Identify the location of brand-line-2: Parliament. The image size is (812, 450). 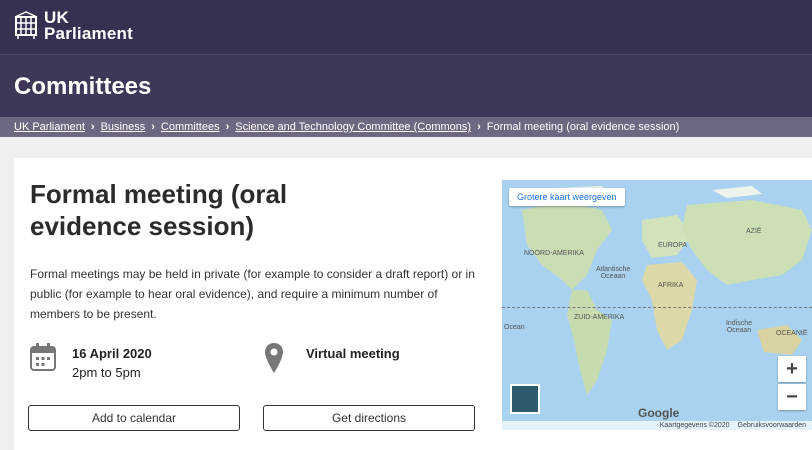
(88, 33).